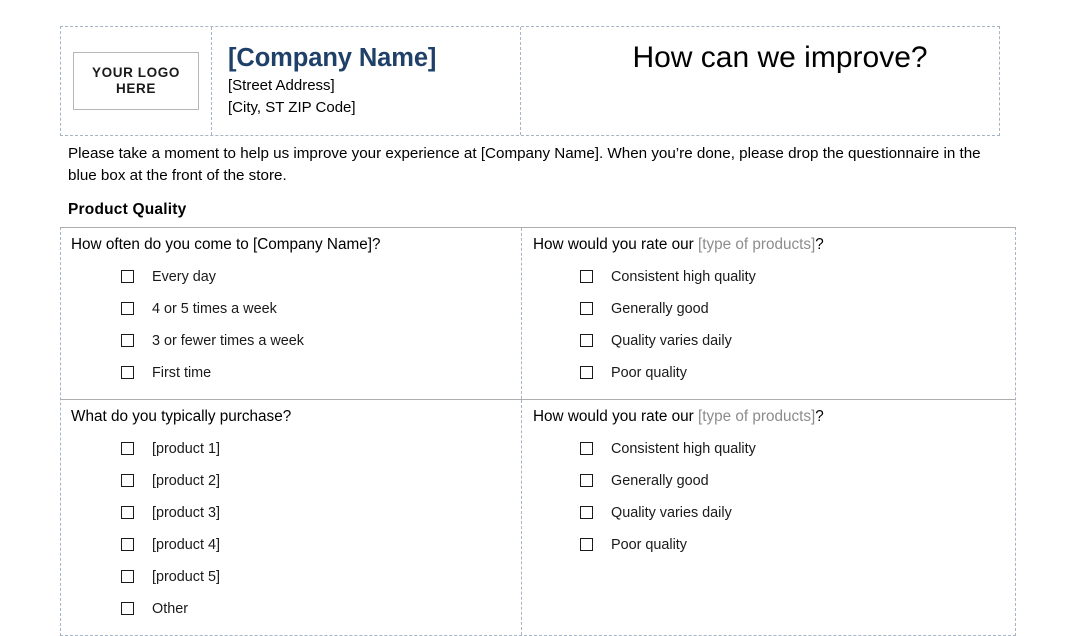  Describe the element at coordinates (136, 73) in the screenshot. I see `logo-line-1: YOUR LOGO` at that location.